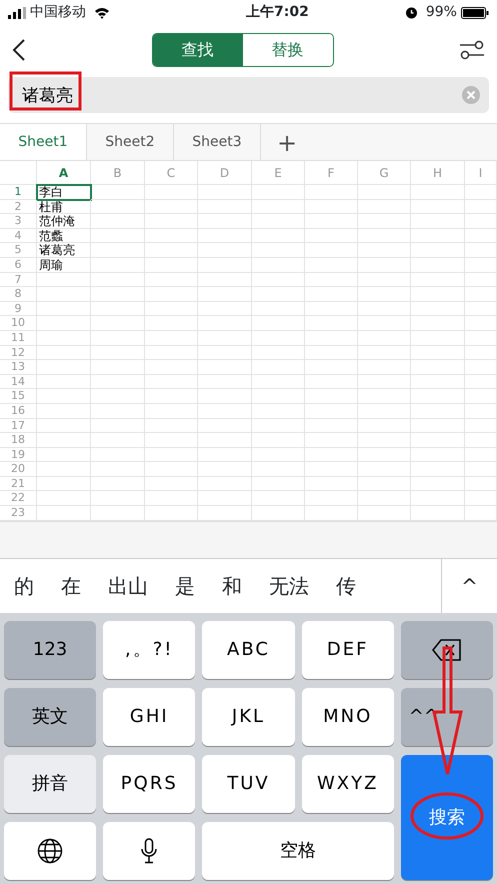 This screenshot has height=884, width=497. Describe the element at coordinates (149, 783) in the screenshot. I see `keyboard-key: PQRS` at that location.